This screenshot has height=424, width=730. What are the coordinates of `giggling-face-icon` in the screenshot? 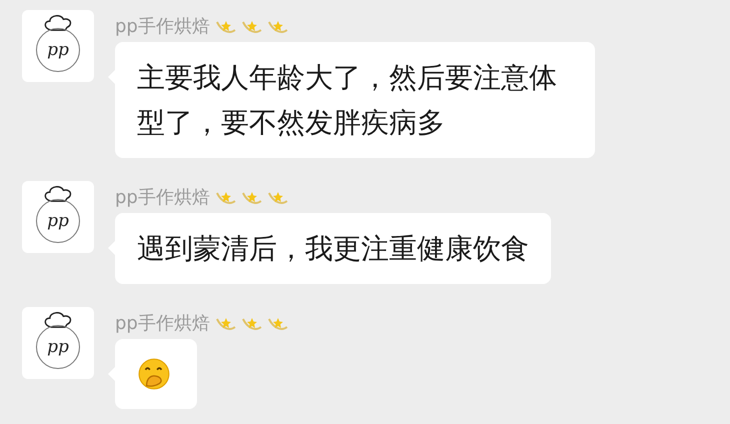 It's located at (154, 374).